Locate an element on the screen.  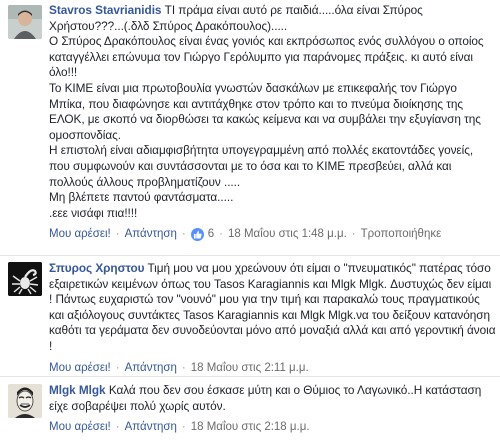
comment-author: Σπυρος Χρηστου is located at coordinates (97, 268).